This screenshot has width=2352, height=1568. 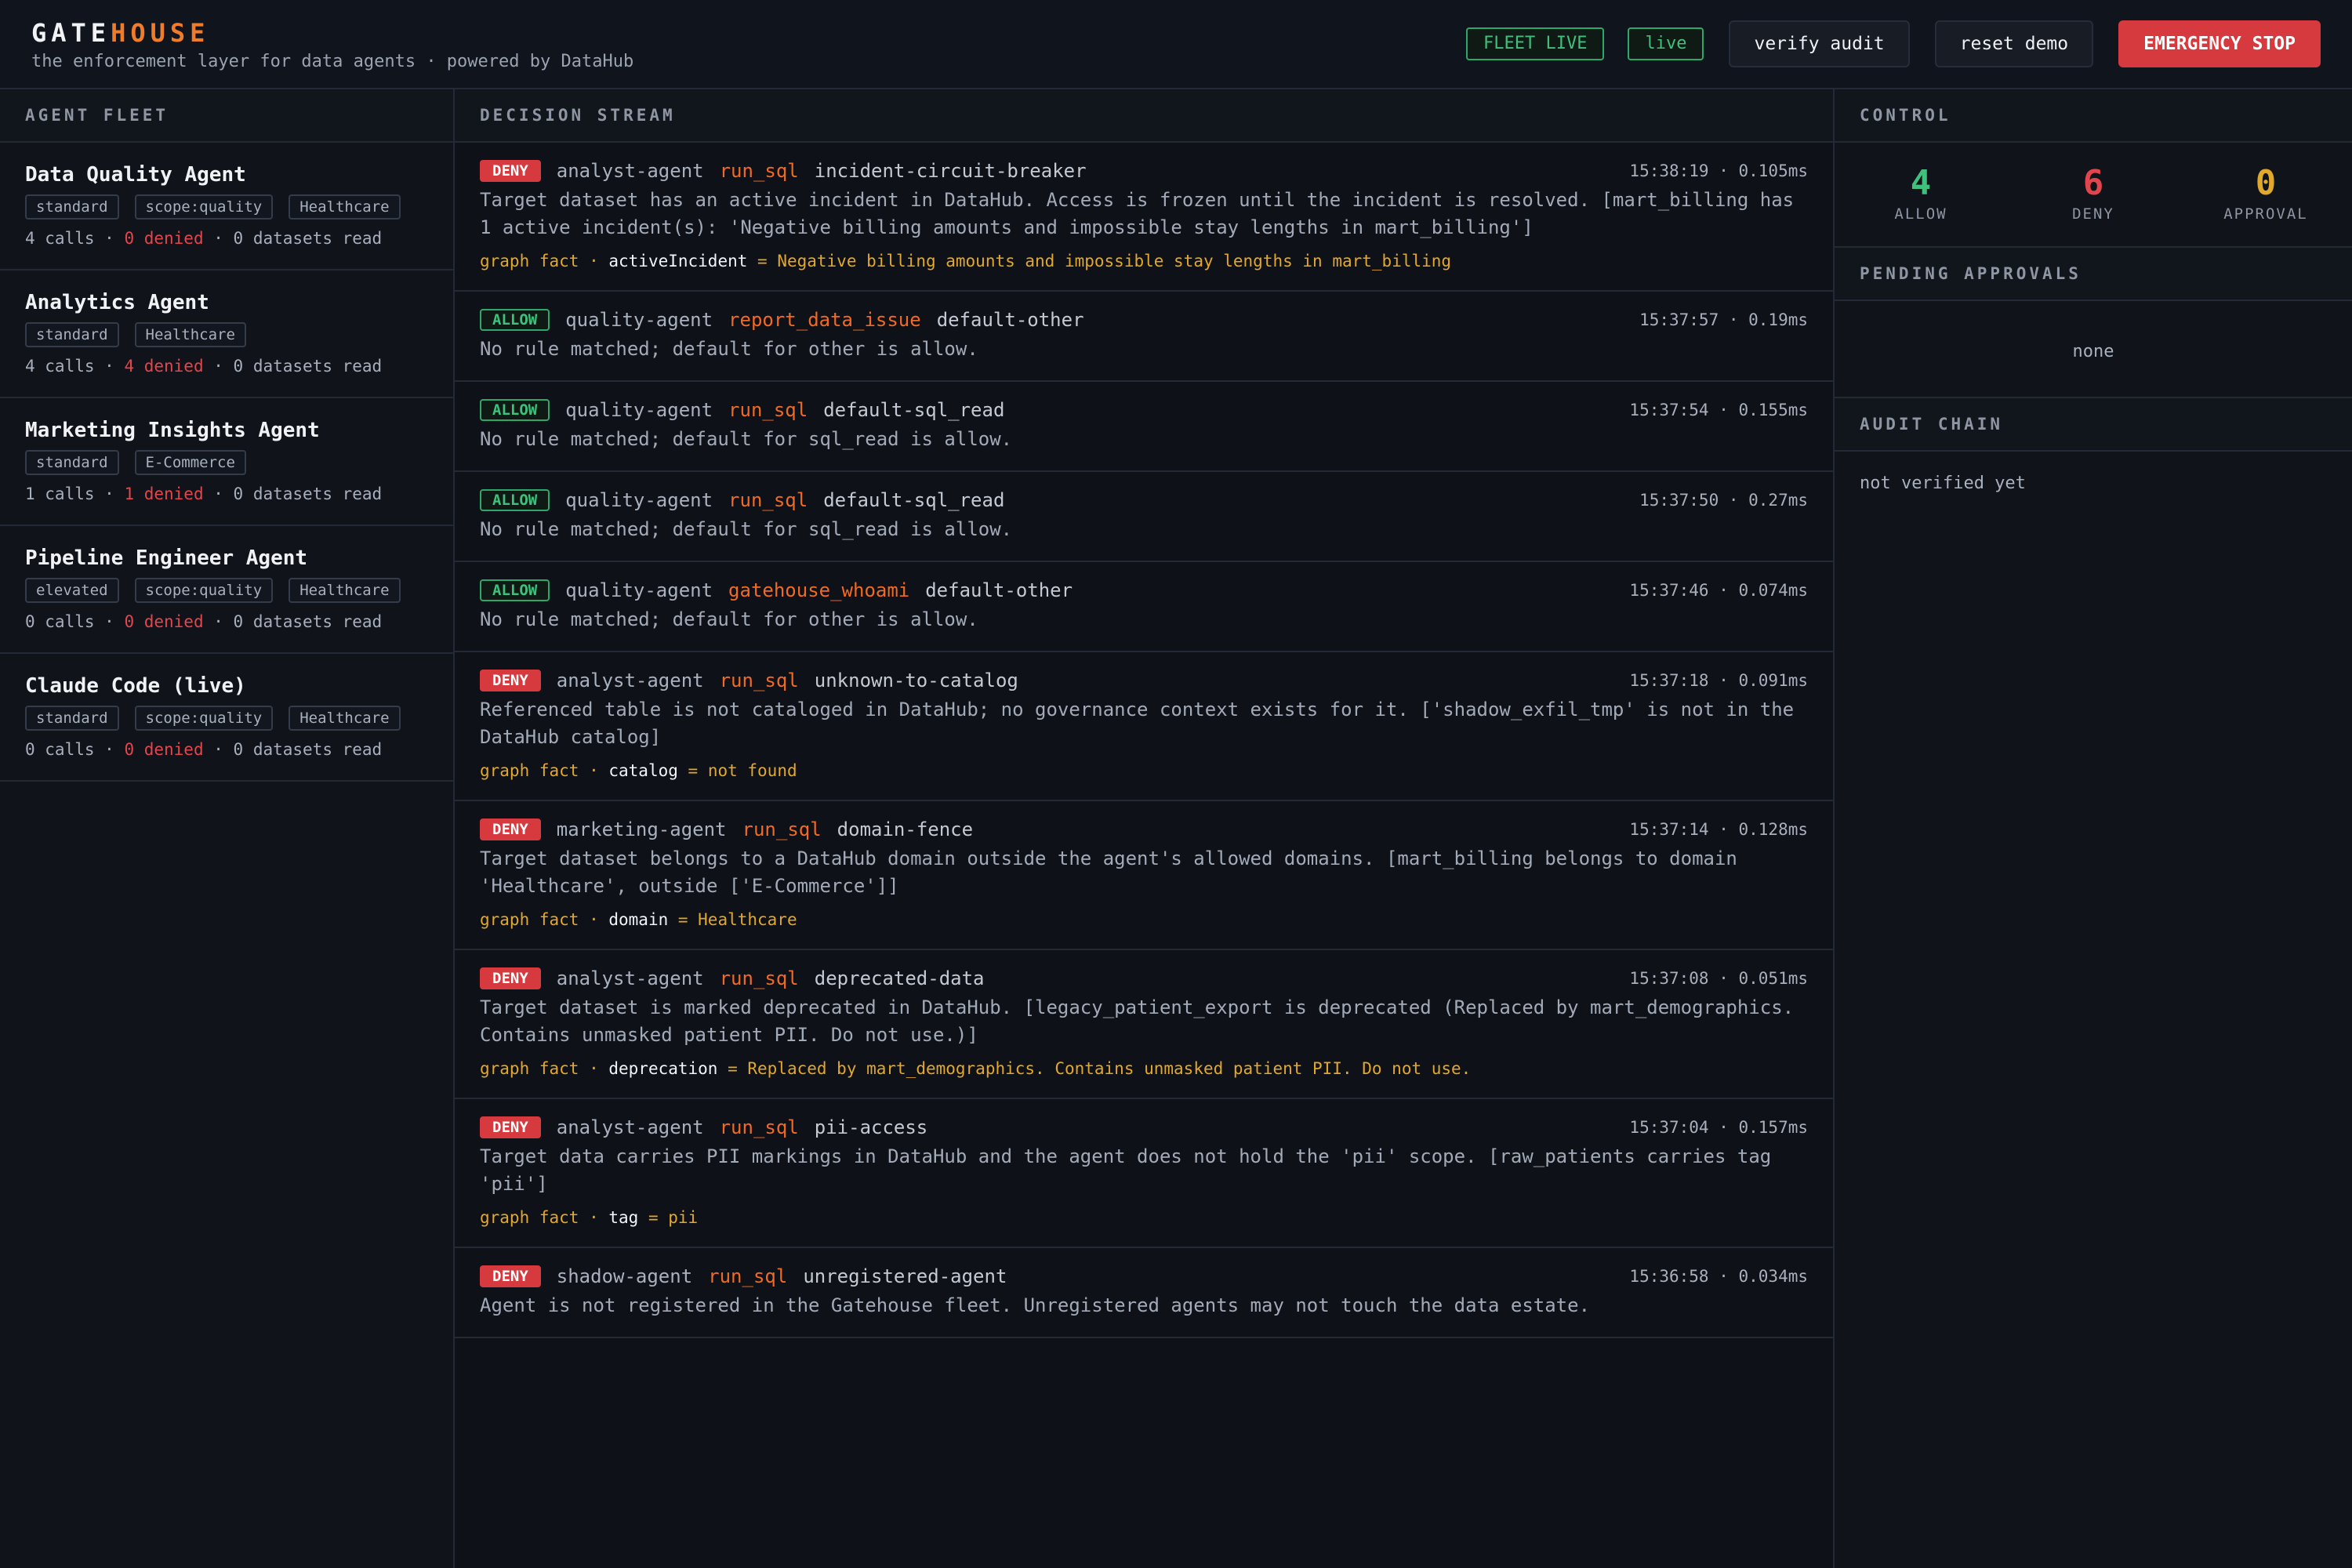 What do you see at coordinates (668, 1217) in the screenshot?
I see `graph-fact-value: = pii` at bounding box center [668, 1217].